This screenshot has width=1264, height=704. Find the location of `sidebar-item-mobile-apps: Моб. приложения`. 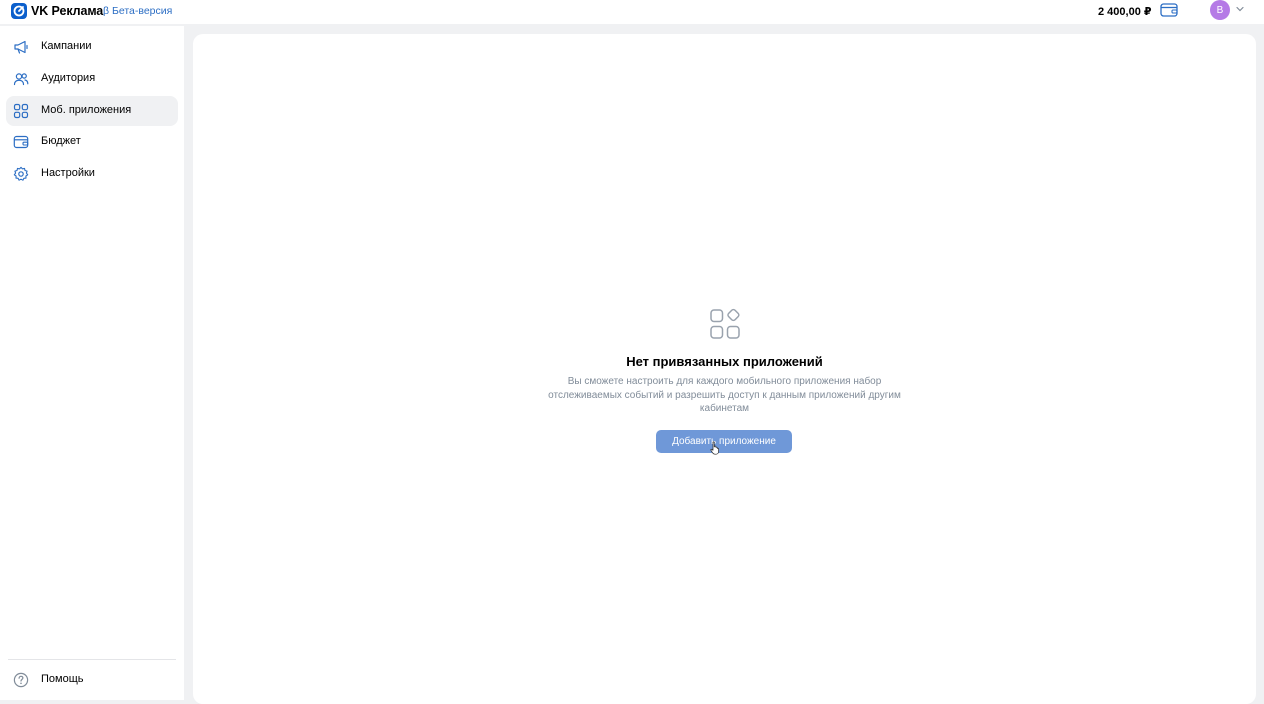

sidebar-item-mobile-apps: Моб. приложения is located at coordinates (92, 111).